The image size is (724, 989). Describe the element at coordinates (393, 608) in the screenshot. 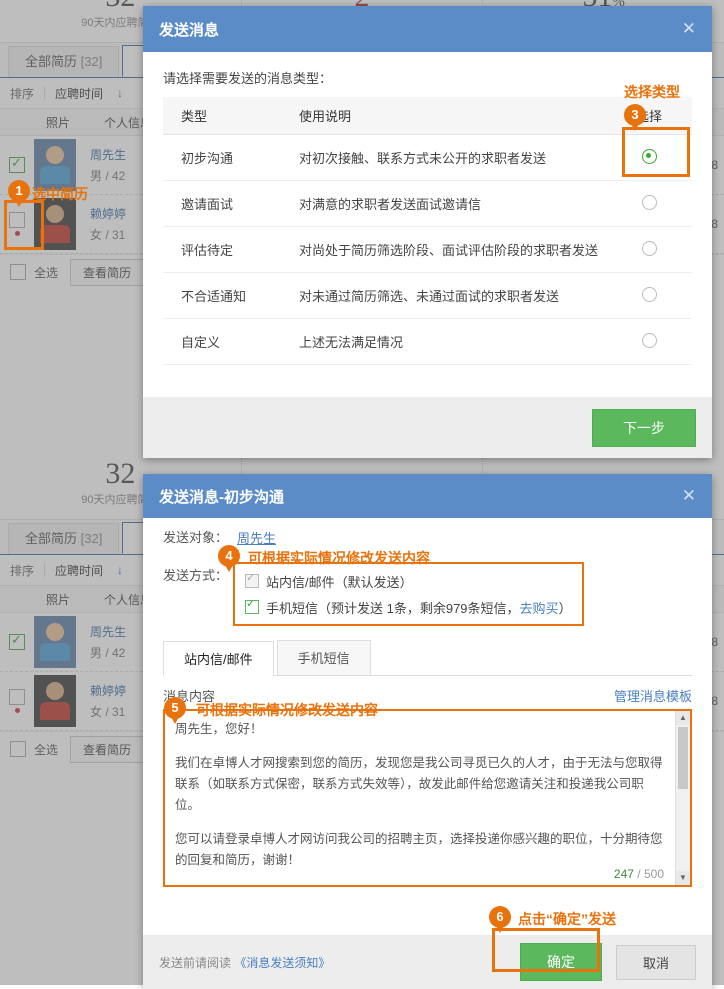

I see `sms-label: 手机短信（预计发送 1条，剩余979条短信，` at that location.